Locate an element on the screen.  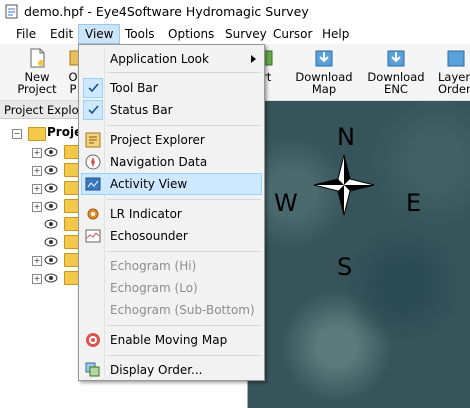
activity-view-icon is located at coordinates (93, 184).